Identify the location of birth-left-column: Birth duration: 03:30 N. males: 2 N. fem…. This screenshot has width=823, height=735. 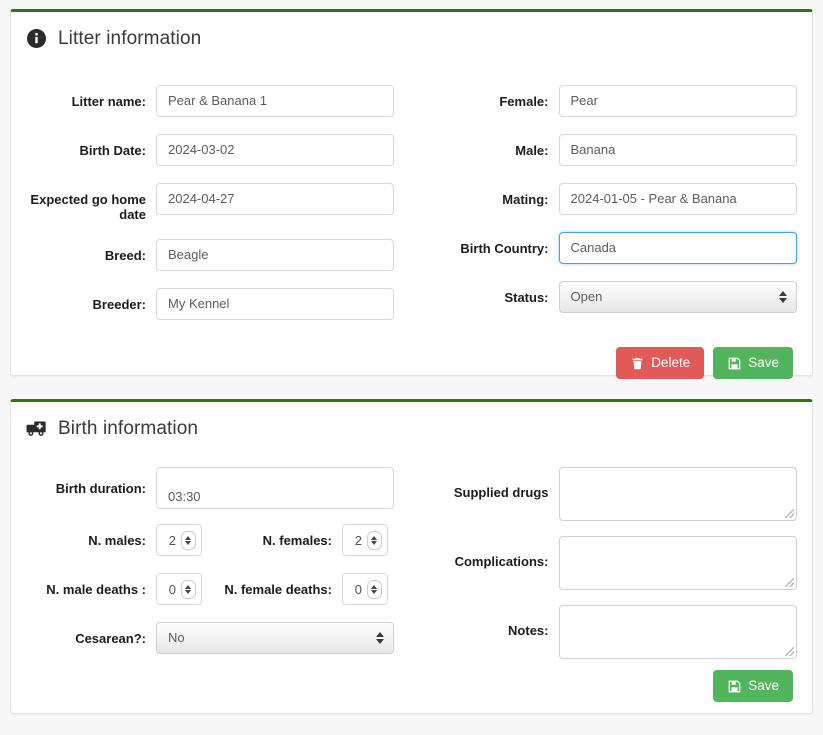
(211, 570).